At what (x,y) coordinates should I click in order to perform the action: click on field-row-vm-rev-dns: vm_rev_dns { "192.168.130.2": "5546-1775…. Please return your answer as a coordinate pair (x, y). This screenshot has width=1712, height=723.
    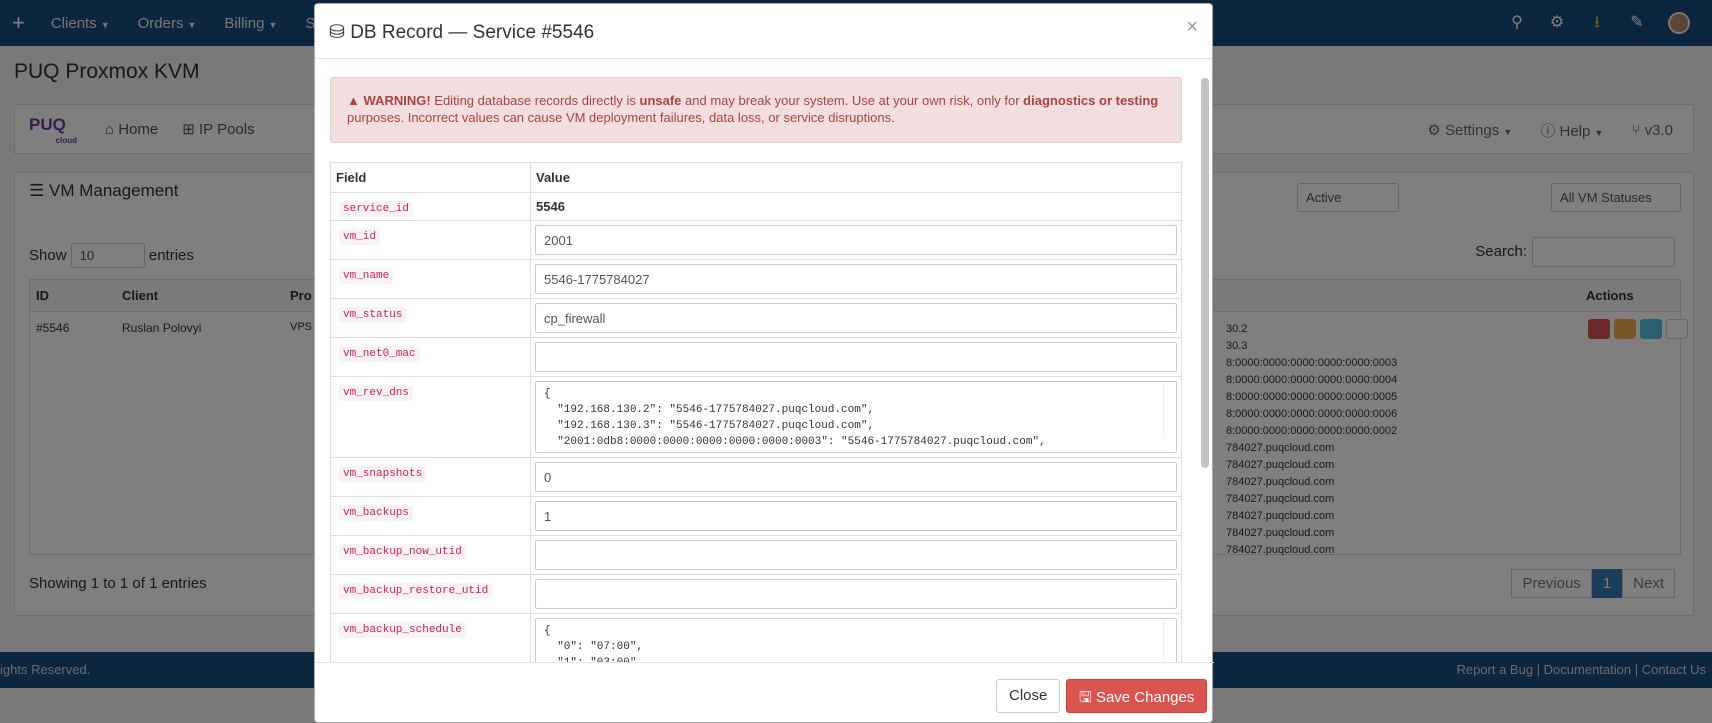
    Looking at the image, I should click on (756, 417).